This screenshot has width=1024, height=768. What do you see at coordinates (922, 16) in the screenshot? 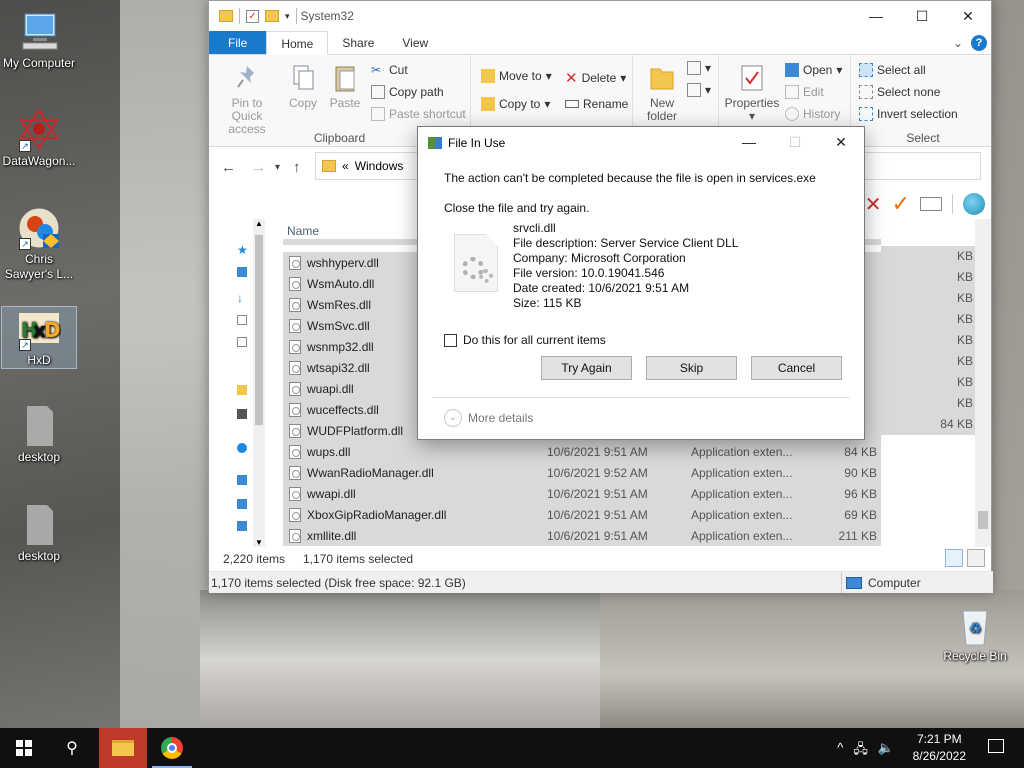
I see `maximize-icon: ☐` at bounding box center [922, 16].